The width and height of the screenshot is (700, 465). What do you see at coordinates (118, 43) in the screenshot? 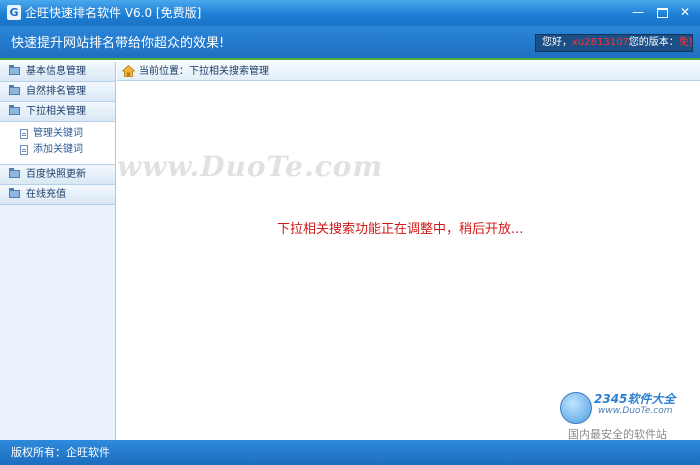
I see `slogan: 快速提升网站排名带给你超众的效果!` at bounding box center [118, 43].